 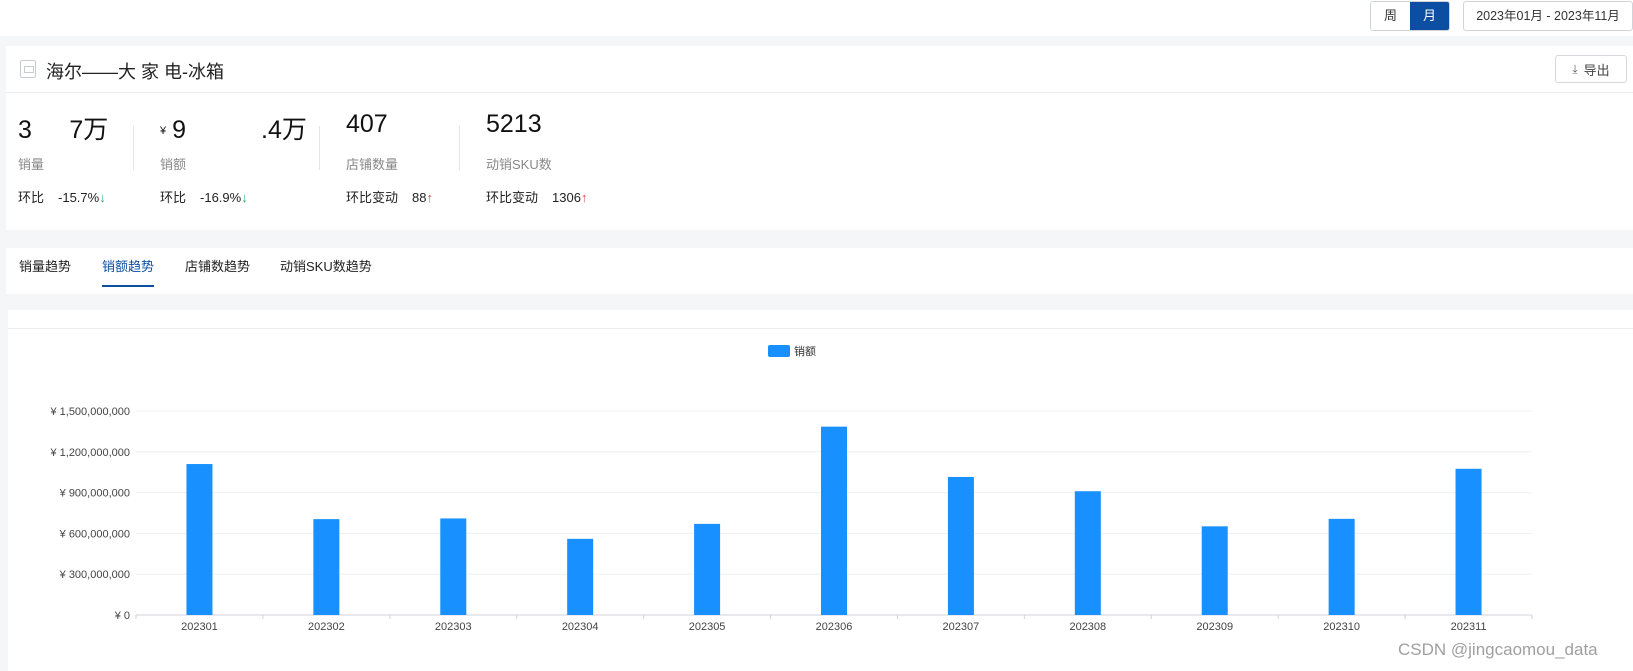 What do you see at coordinates (45, 270) in the screenshot?
I see `tab-sales-volume-trend: 销量趋势` at bounding box center [45, 270].